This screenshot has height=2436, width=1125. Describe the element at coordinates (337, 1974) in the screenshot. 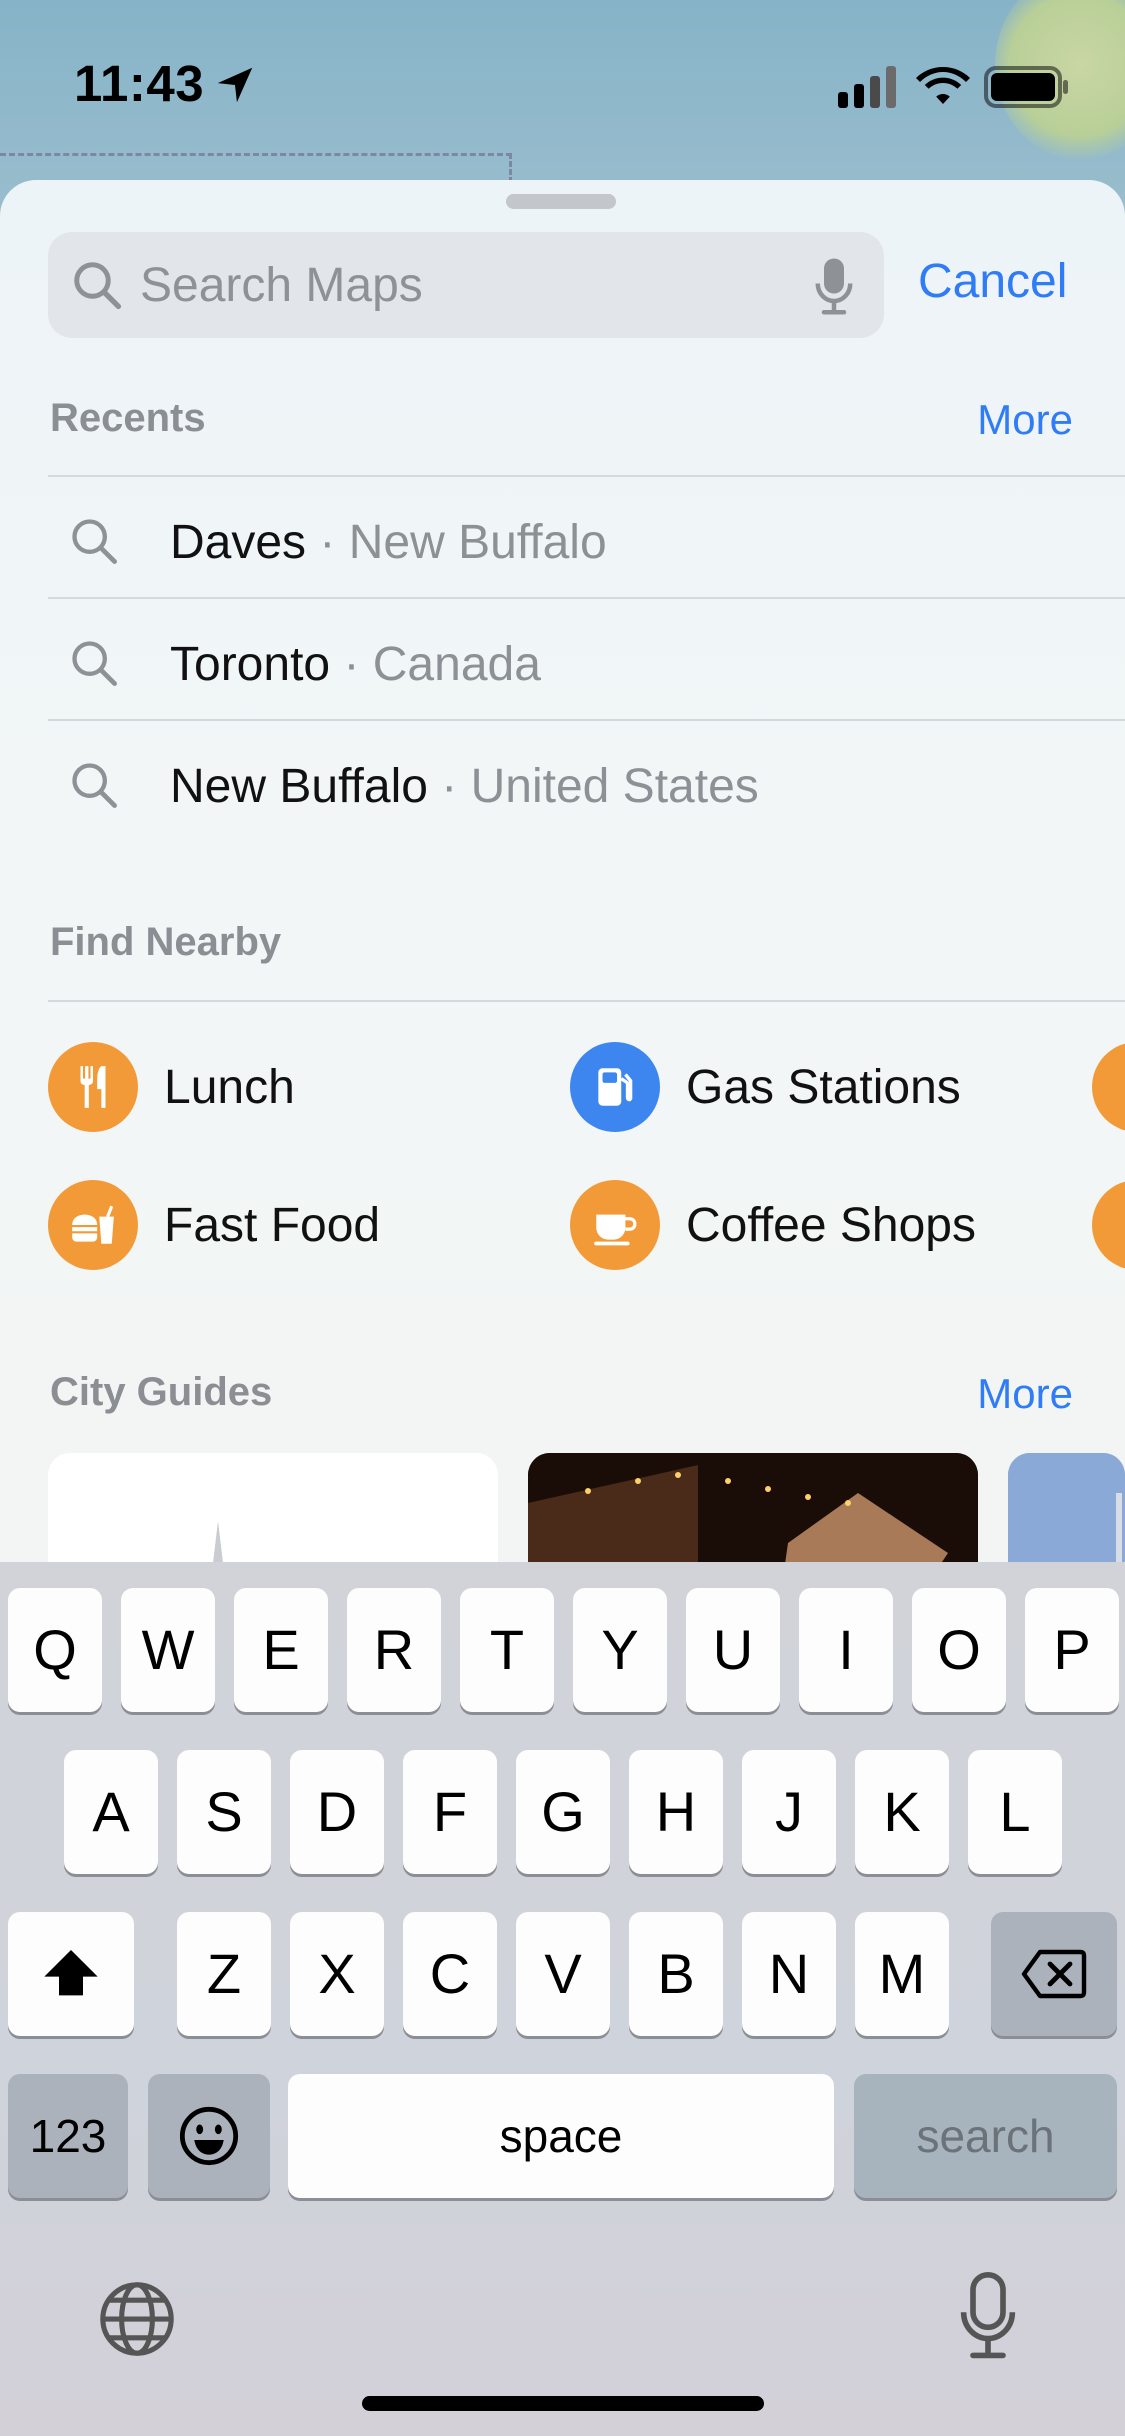

I see `key-x: X` at that location.